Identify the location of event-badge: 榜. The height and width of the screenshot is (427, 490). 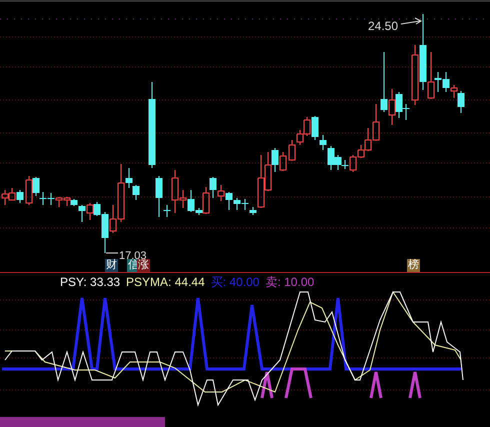
(413, 265).